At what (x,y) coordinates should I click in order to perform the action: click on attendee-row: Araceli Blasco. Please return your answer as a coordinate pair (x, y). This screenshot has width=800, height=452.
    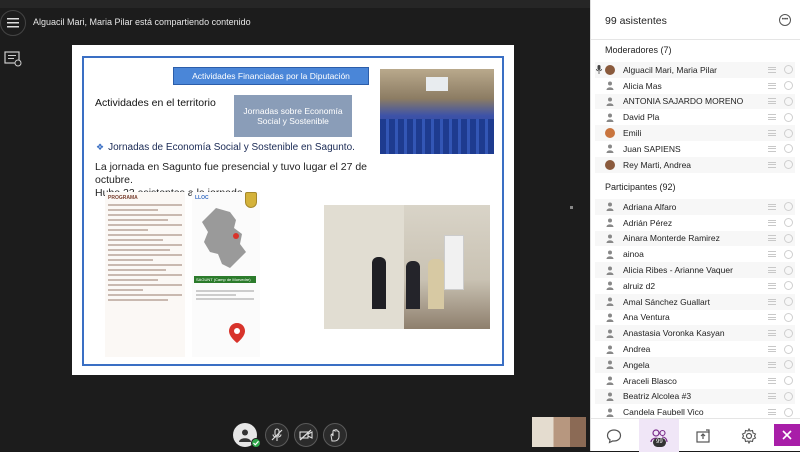
    Looking at the image, I should click on (695, 381).